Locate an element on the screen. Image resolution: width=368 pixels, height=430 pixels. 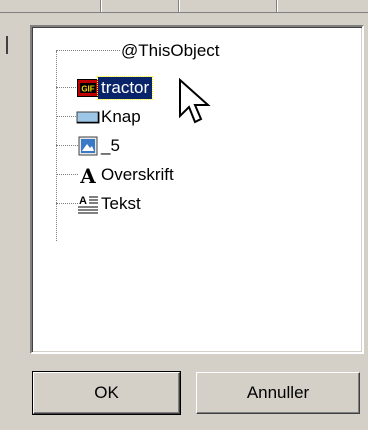
tree-item-5: _5 is located at coordinates (182, 146).